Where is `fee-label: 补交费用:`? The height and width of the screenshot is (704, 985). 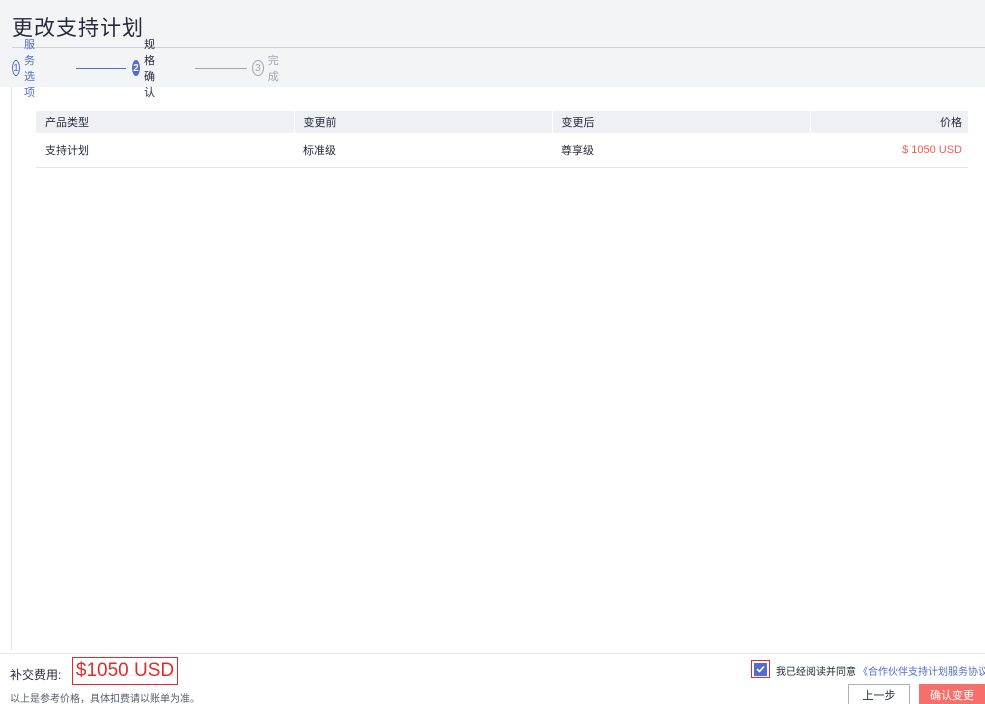 fee-label: 补交费用: is located at coordinates (36, 675).